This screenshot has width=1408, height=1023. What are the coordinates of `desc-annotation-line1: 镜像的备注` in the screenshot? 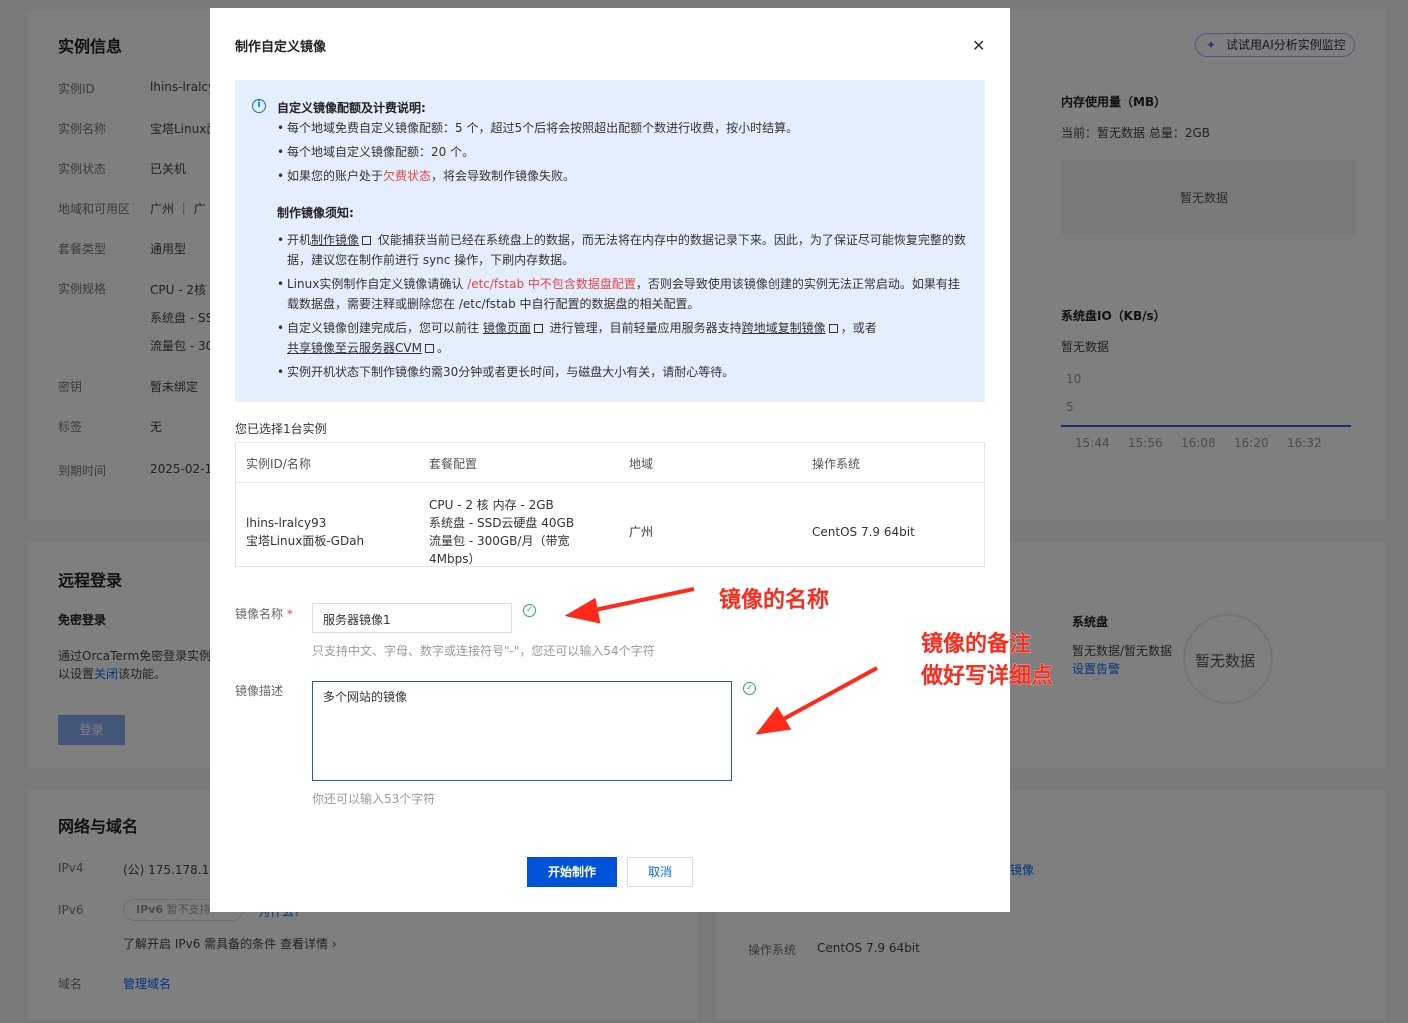 It's located at (976, 645).